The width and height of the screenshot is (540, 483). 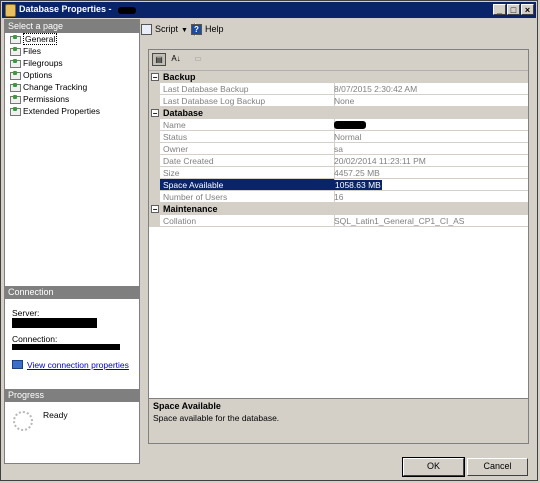 What do you see at coordinates (338, 113) in the screenshot?
I see `category-database: − Database` at bounding box center [338, 113].